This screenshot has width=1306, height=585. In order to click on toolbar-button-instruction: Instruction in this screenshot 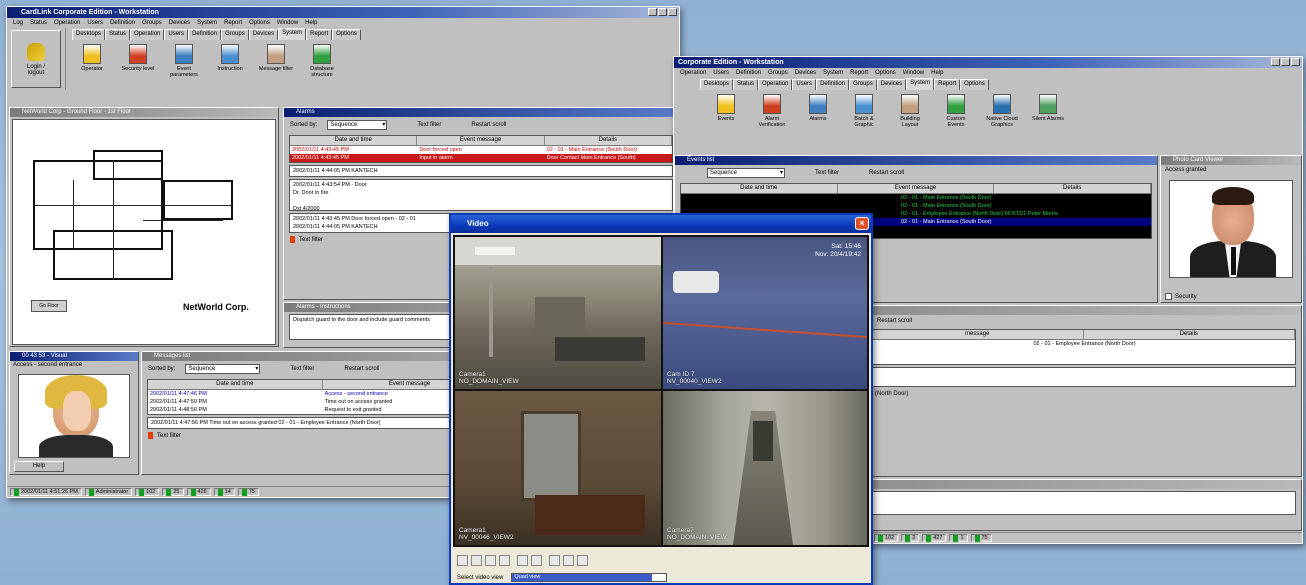, I will do `click(230, 61)`.